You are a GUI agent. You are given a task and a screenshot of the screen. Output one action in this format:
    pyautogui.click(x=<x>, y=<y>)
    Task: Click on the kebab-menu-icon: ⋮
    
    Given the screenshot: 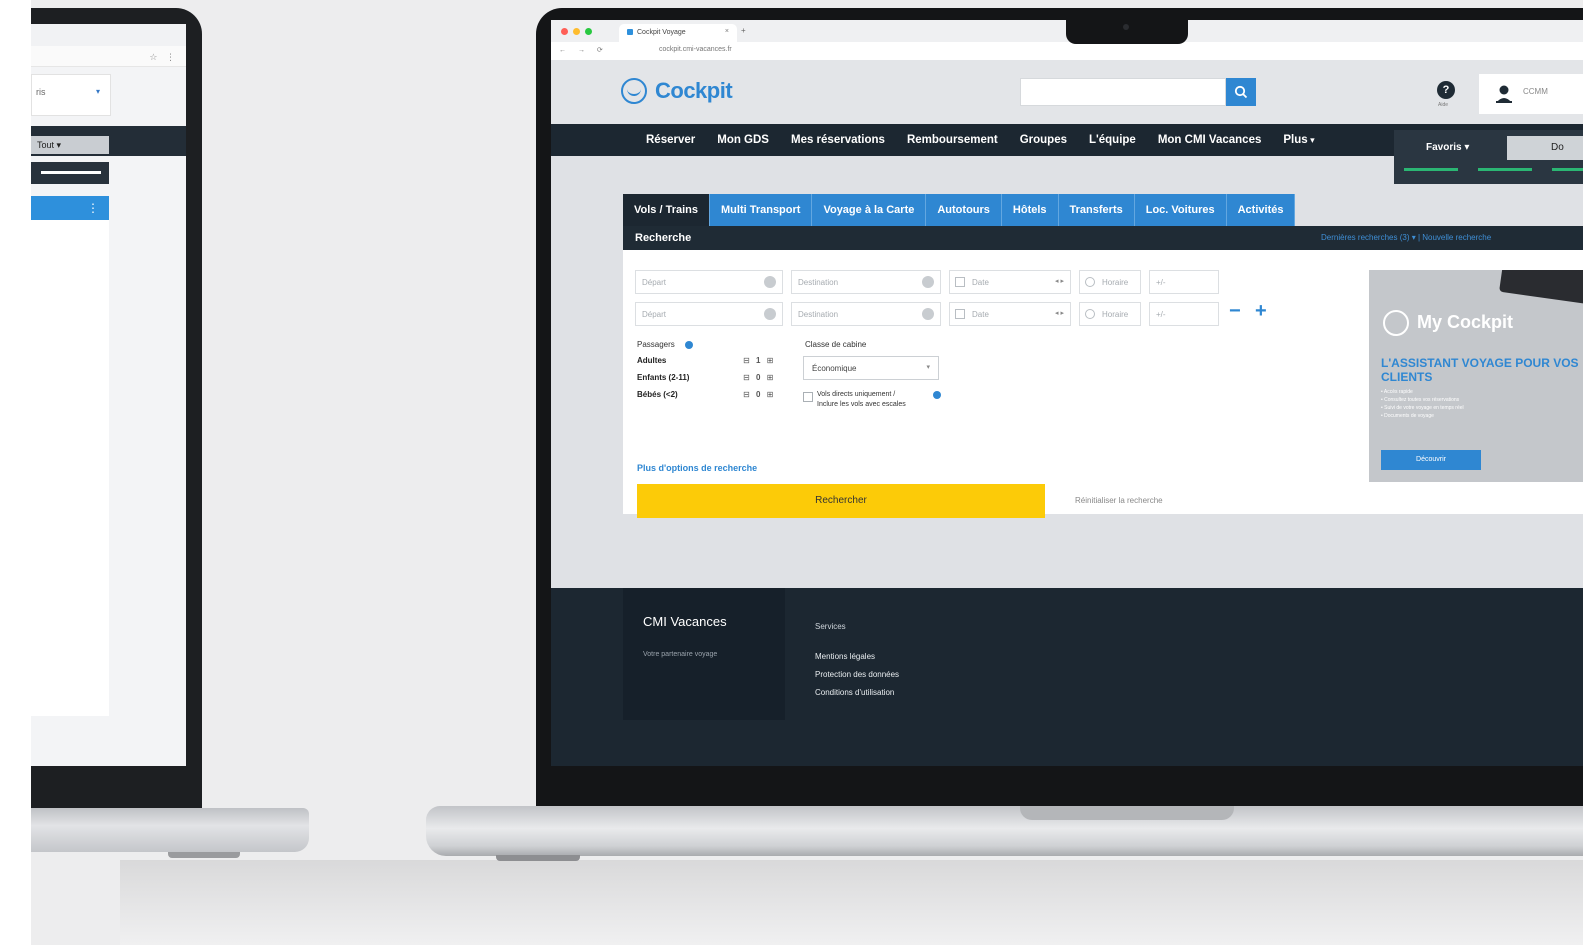 What is the action you would take?
    pyautogui.click(x=93, y=208)
    